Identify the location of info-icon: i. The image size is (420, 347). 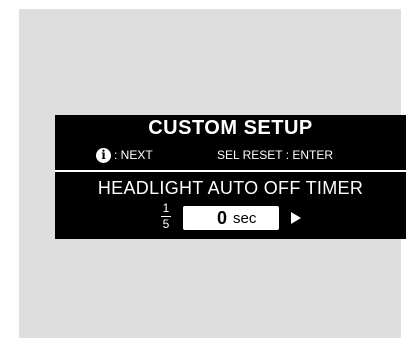
(103, 155).